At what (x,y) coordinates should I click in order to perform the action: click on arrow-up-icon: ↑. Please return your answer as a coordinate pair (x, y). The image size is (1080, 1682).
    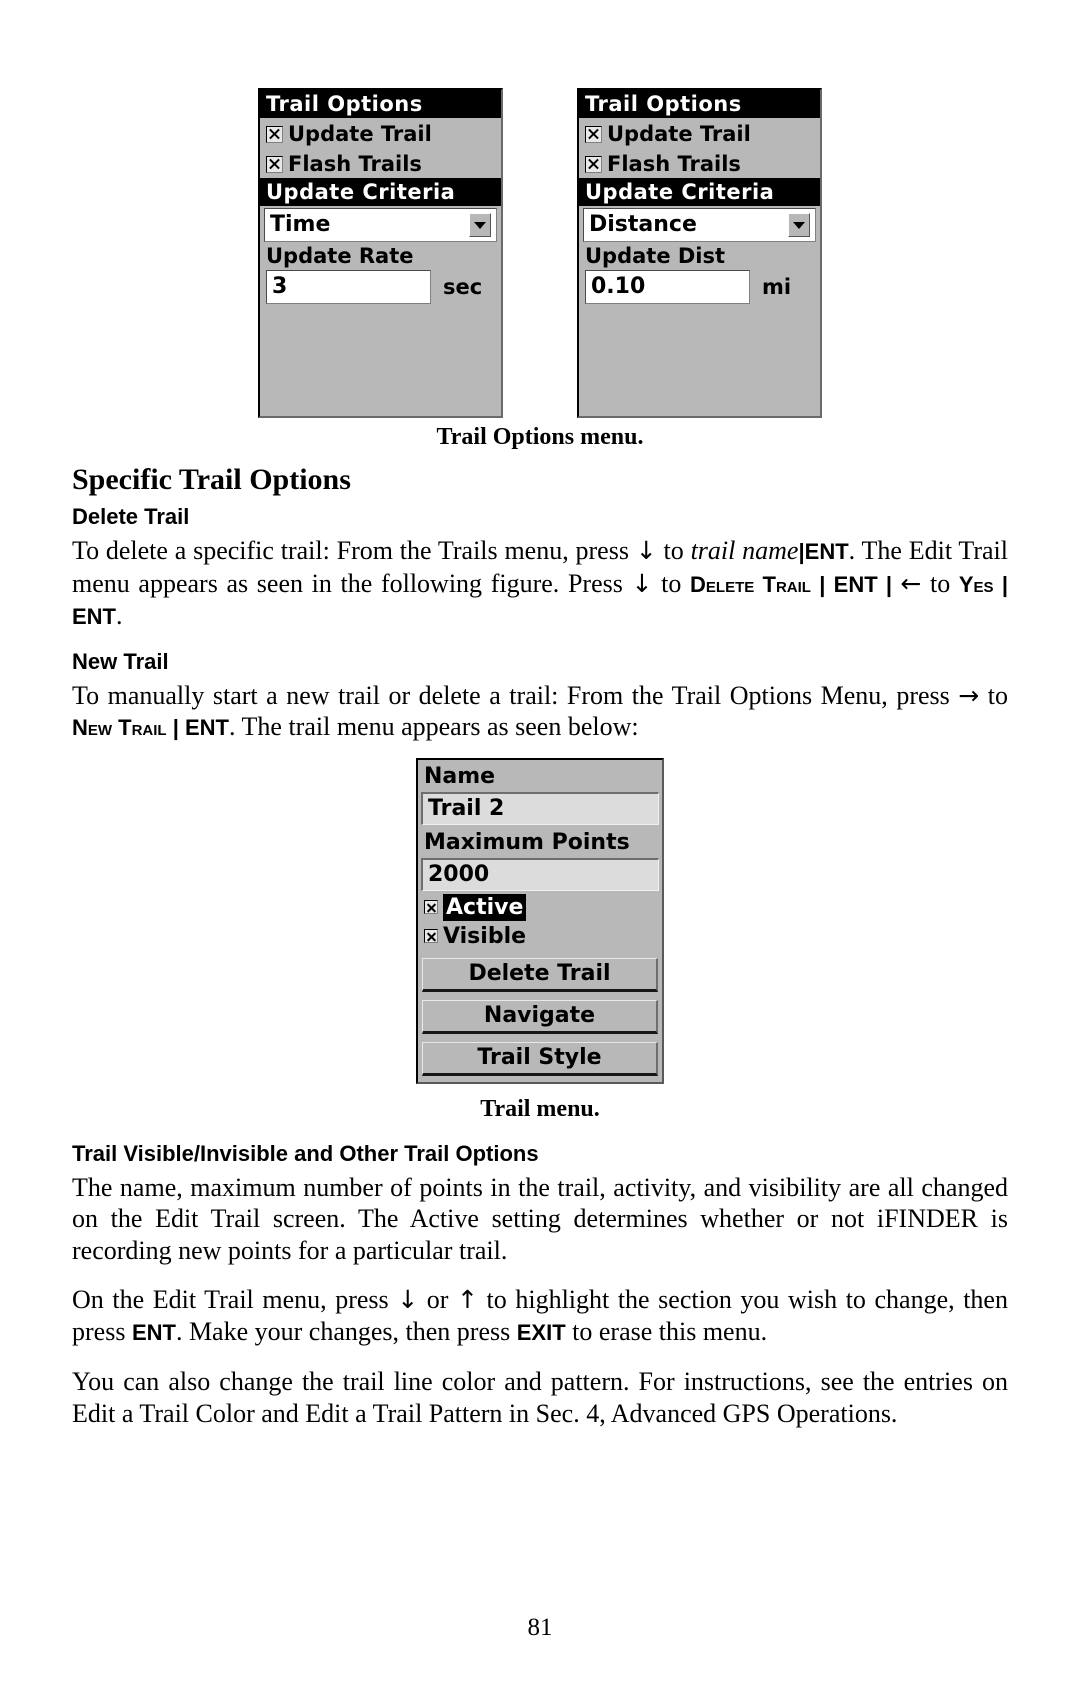
    Looking at the image, I should click on (467, 1299).